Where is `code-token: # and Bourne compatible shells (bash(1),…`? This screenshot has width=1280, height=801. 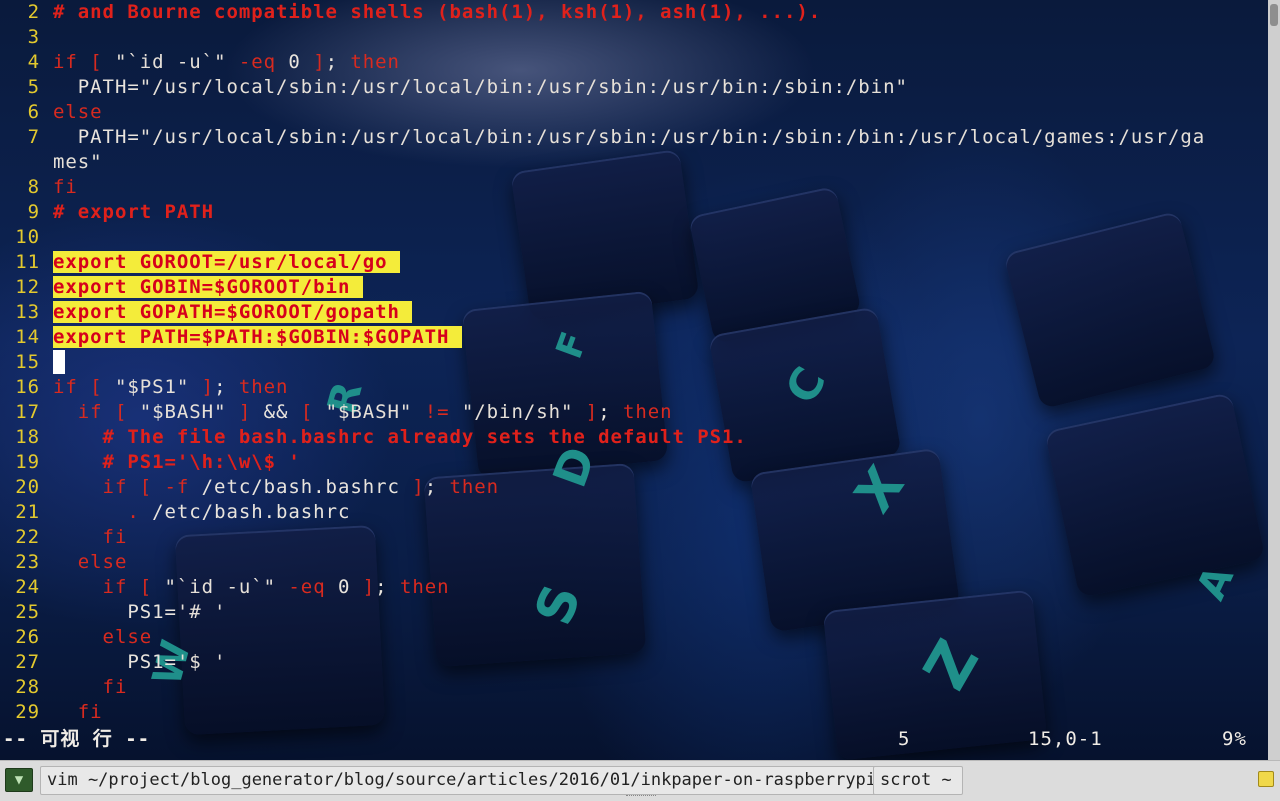 code-token: # and Bourne compatible shells (bash(1),… is located at coordinates (437, 12).